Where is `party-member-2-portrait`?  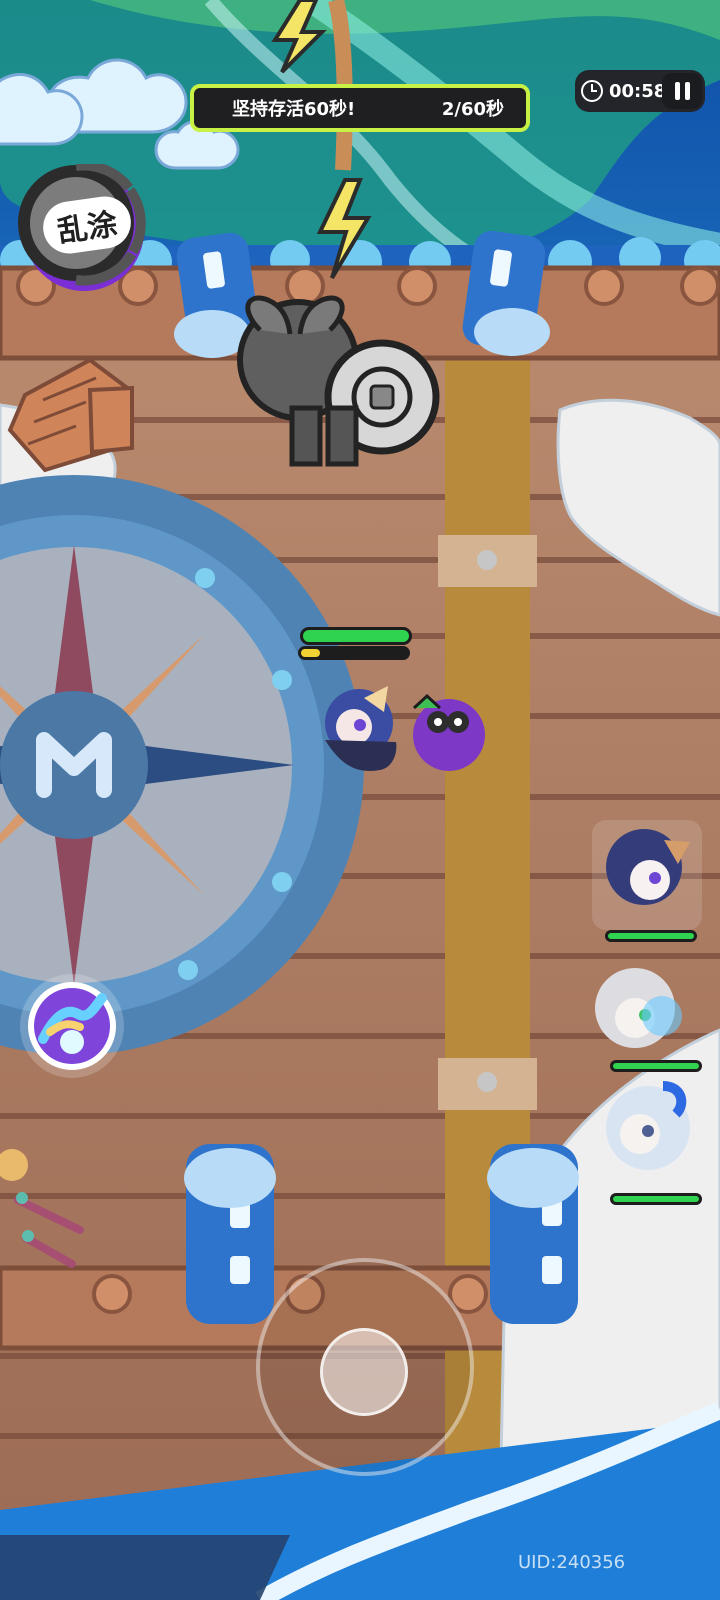
party-member-2-portrait is located at coordinates (647, 1014).